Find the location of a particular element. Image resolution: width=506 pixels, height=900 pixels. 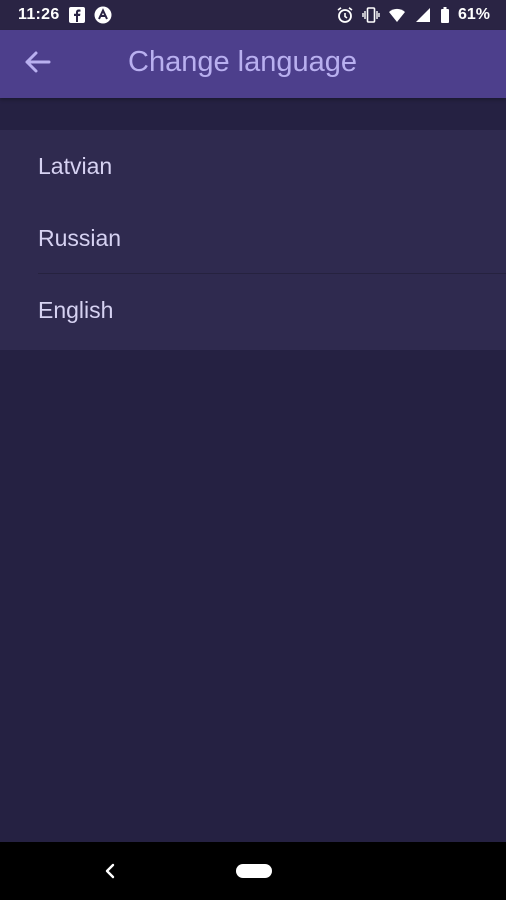

battery-icon is located at coordinates (445, 15).